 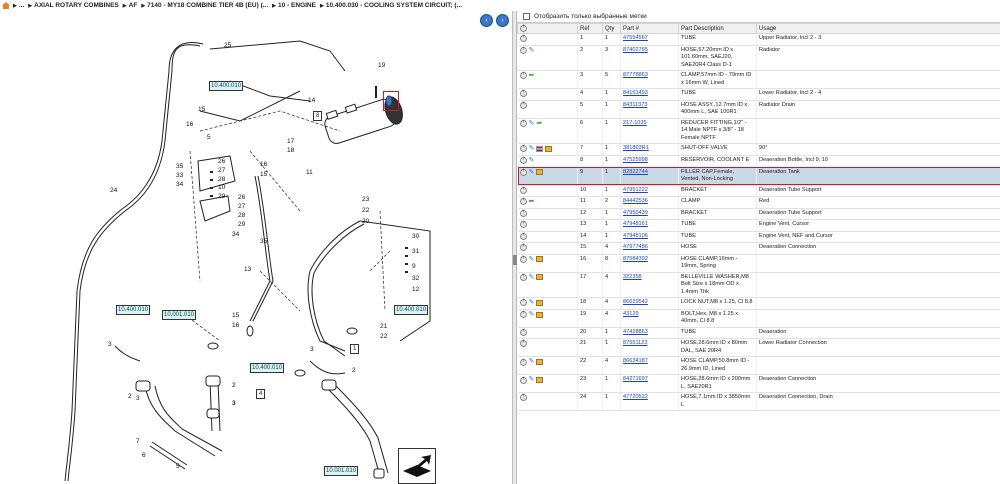 What do you see at coordinates (381, 65) in the screenshot?
I see `callout-label: 19` at bounding box center [381, 65].